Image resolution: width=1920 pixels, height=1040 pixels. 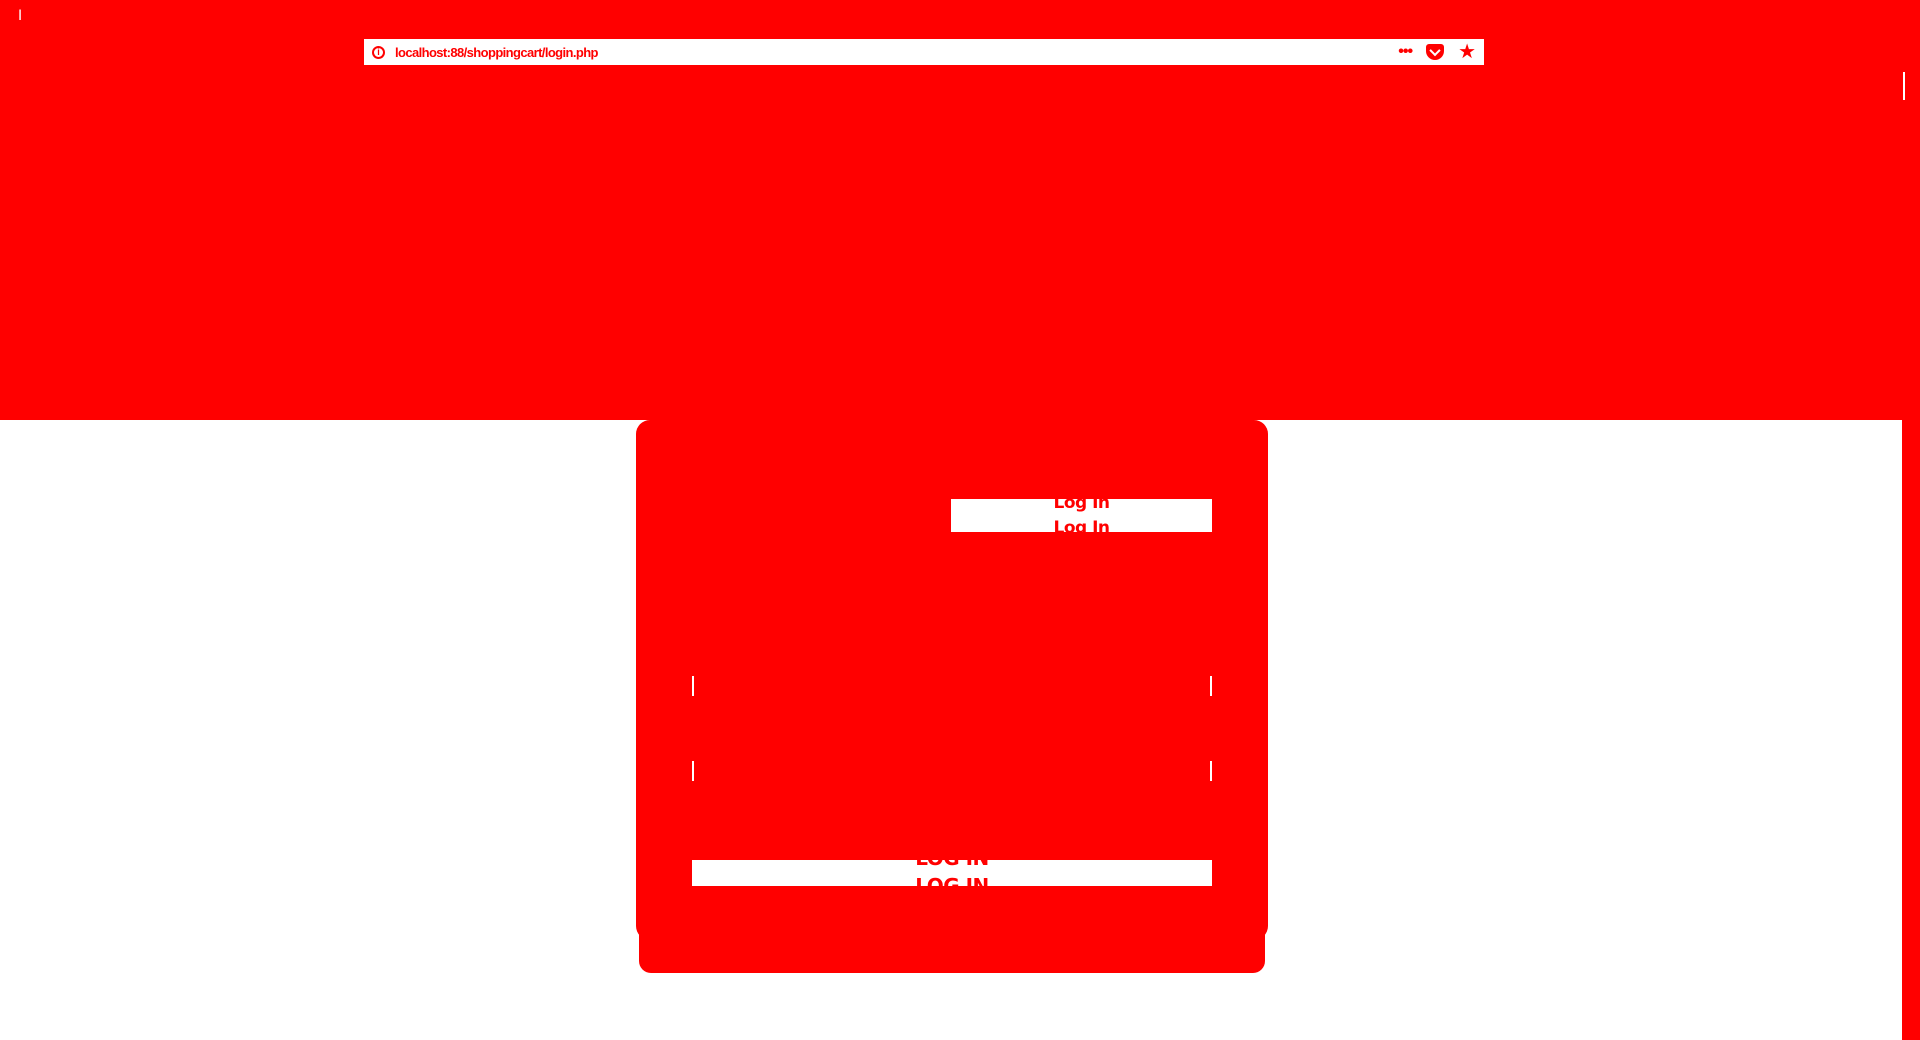 What do you see at coordinates (1904, 86) in the screenshot?
I see `scrollbar-thumb` at bounding box center [1904, 86].